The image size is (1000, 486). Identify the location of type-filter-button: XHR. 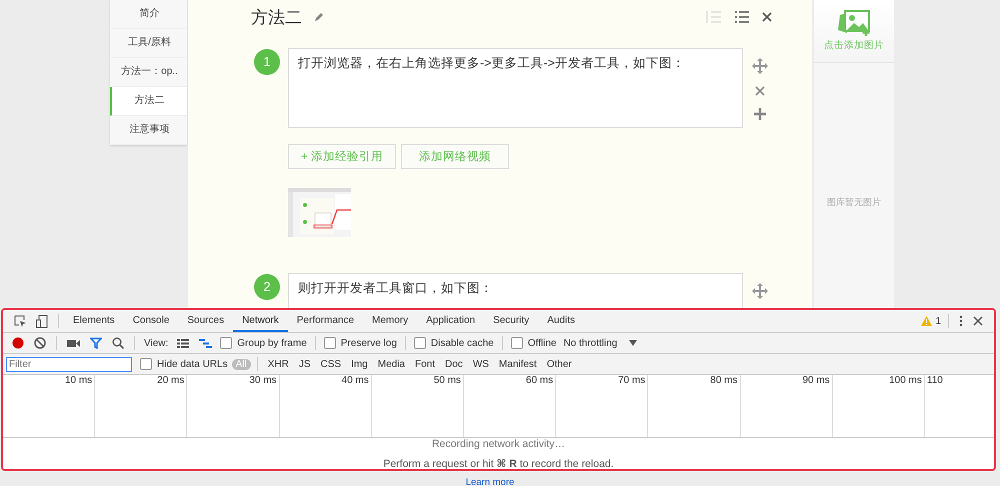
(278, 364).